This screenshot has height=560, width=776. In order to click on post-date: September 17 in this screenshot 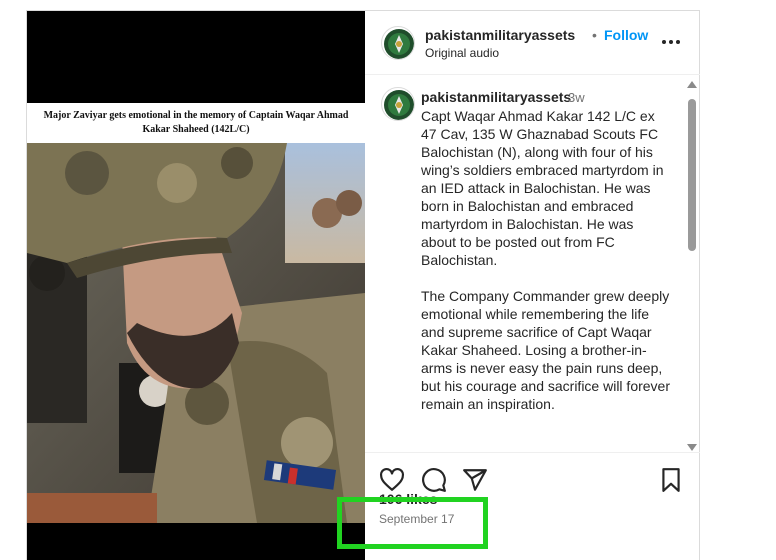, I will do `click(416, 519)`.